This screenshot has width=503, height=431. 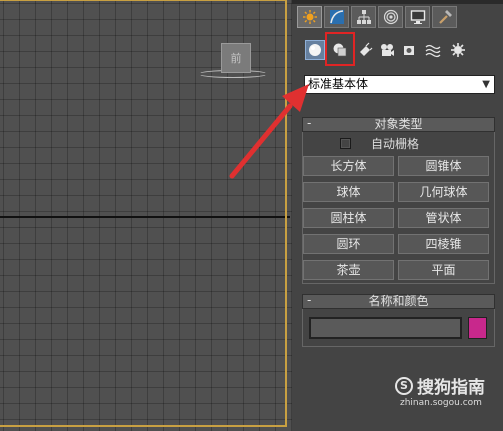 What do you see at coordinates (348, 270) in the screenshot?
I see `teapot-button: 茶壶` at bounding box center [348, 270].